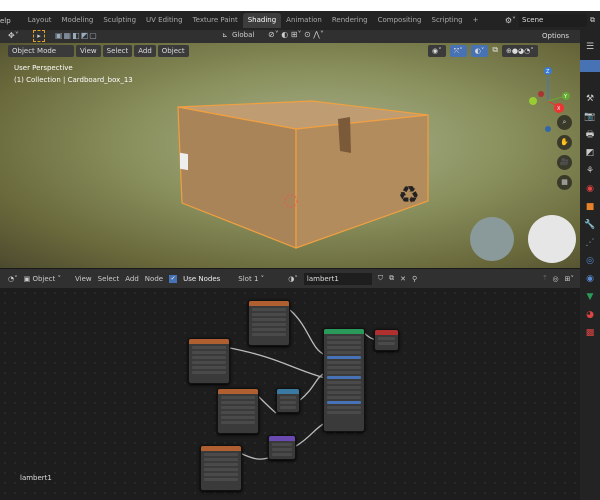 This screenshot has height=500, width=600. Describe the element at coordinates (262, 20) in the screenshot. I see `tab-shading: Shading` at that location.